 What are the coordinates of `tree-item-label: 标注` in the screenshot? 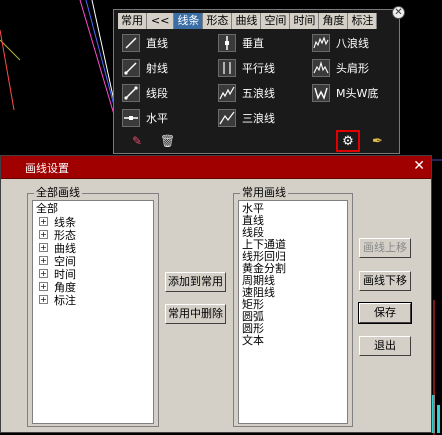 It's located at (65, 300).